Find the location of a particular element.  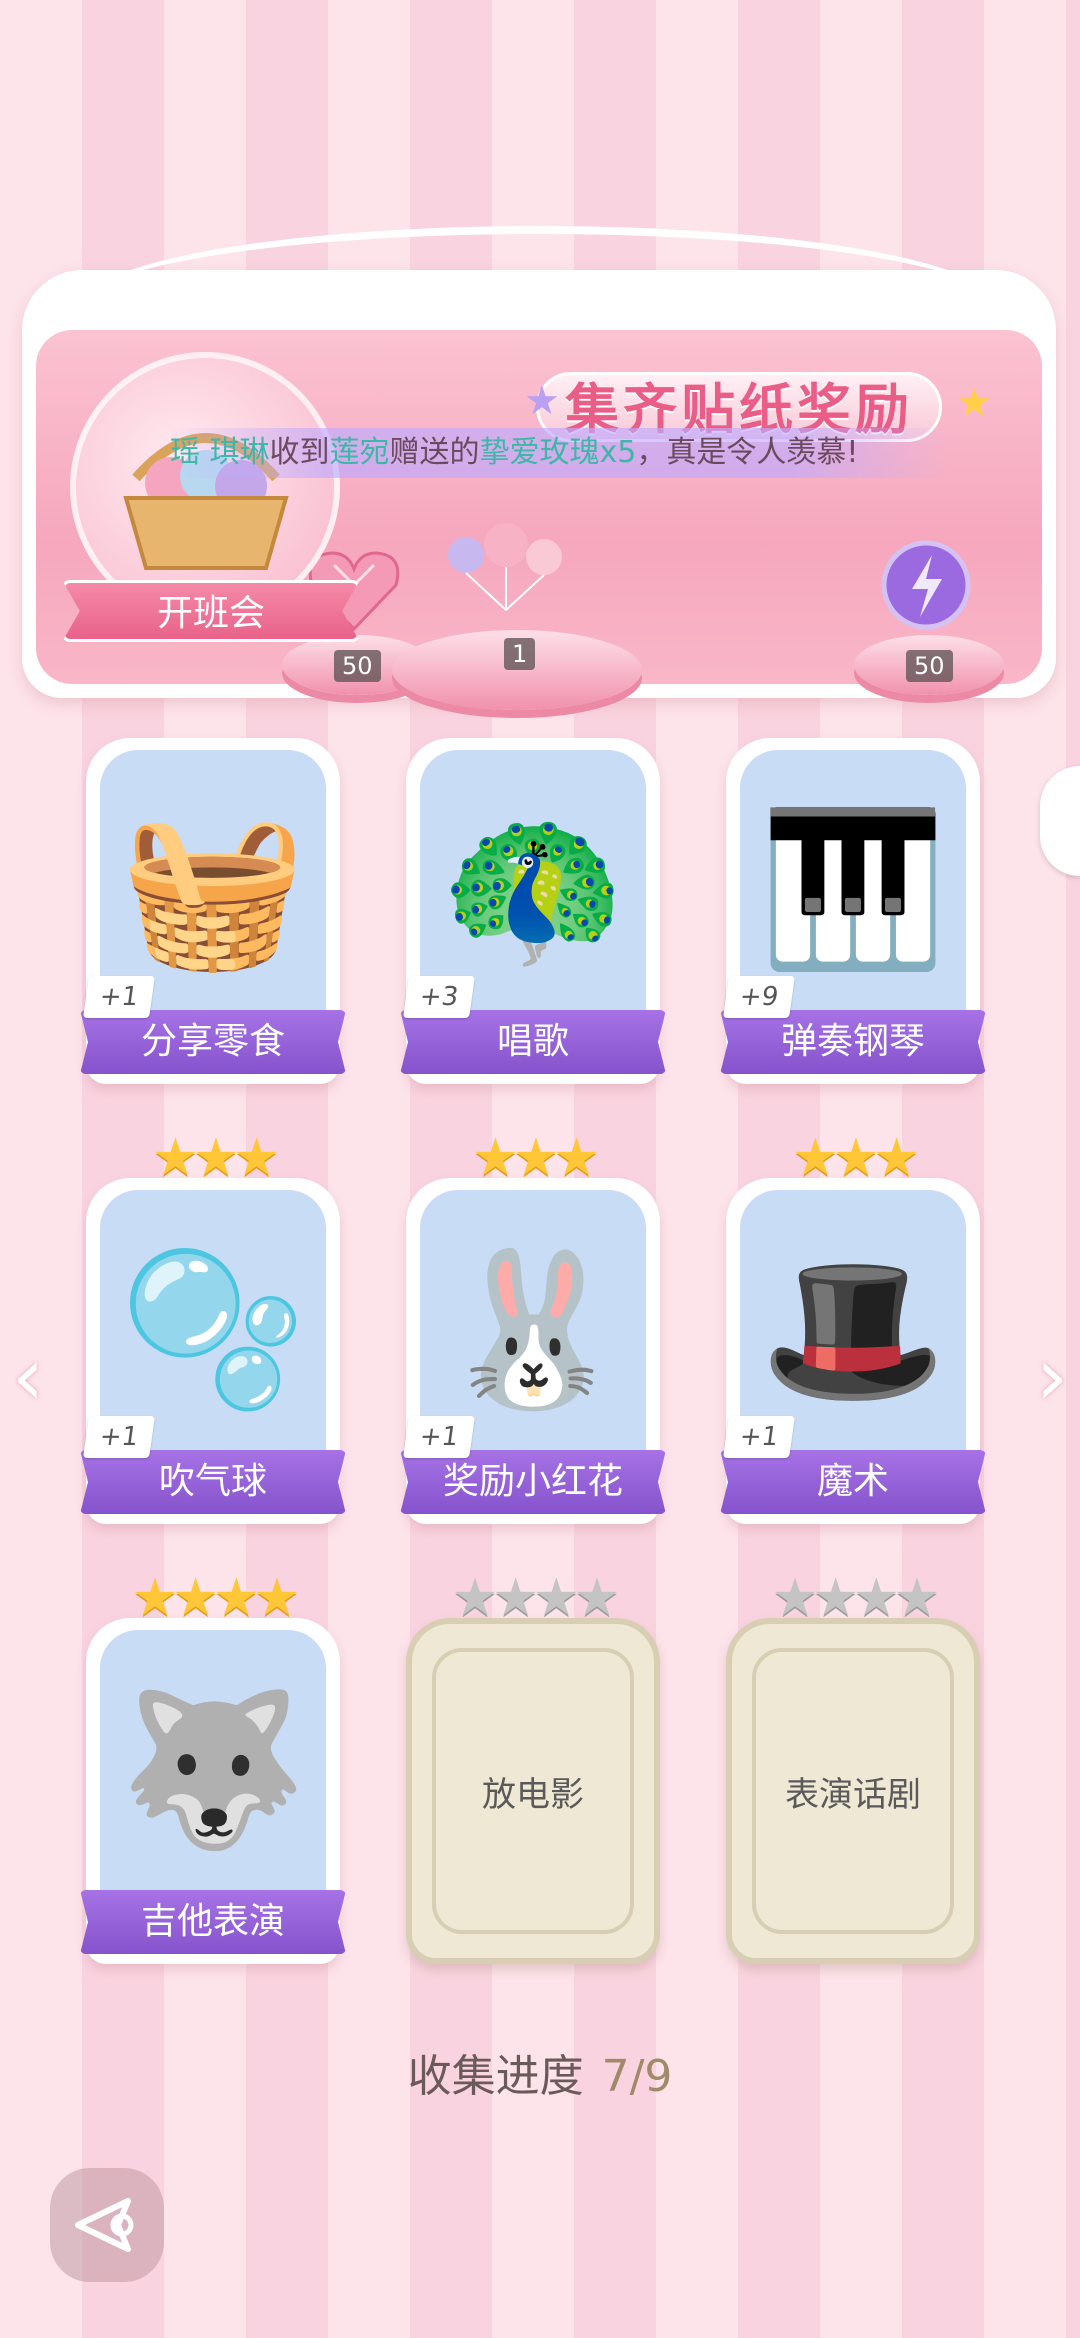

card-label: 吉他表演 is located at coordinates (213, 1922).